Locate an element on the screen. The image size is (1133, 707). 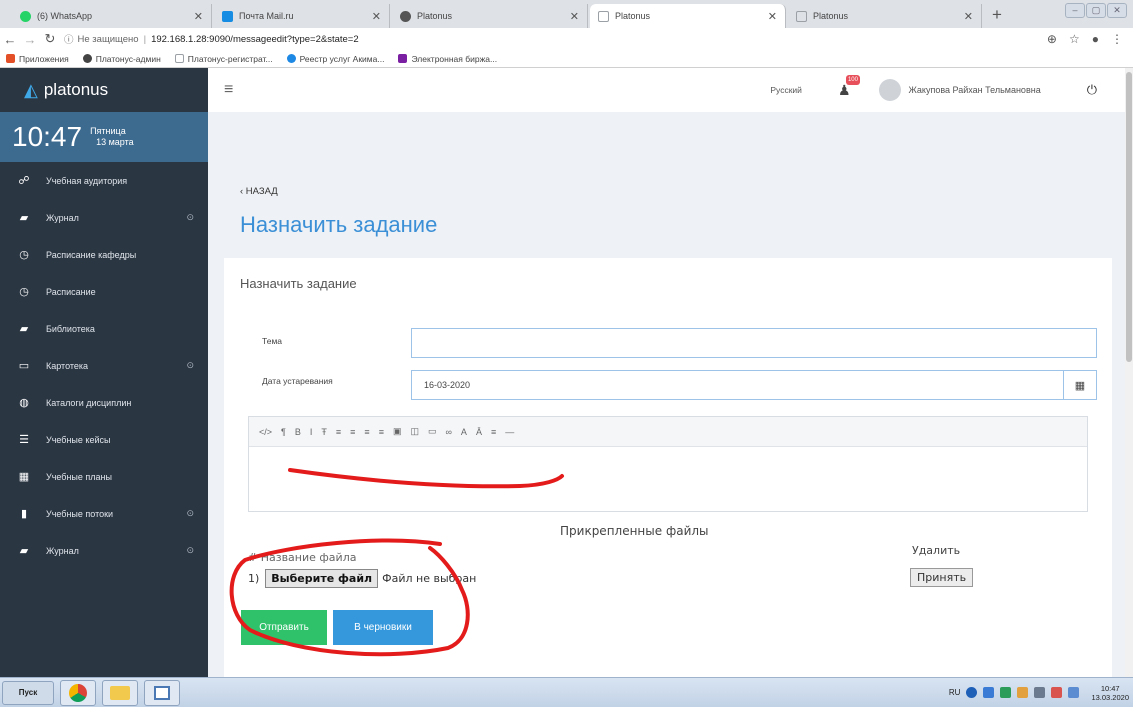
back-arrow-icon: ← is located at coordinates (10, 39).